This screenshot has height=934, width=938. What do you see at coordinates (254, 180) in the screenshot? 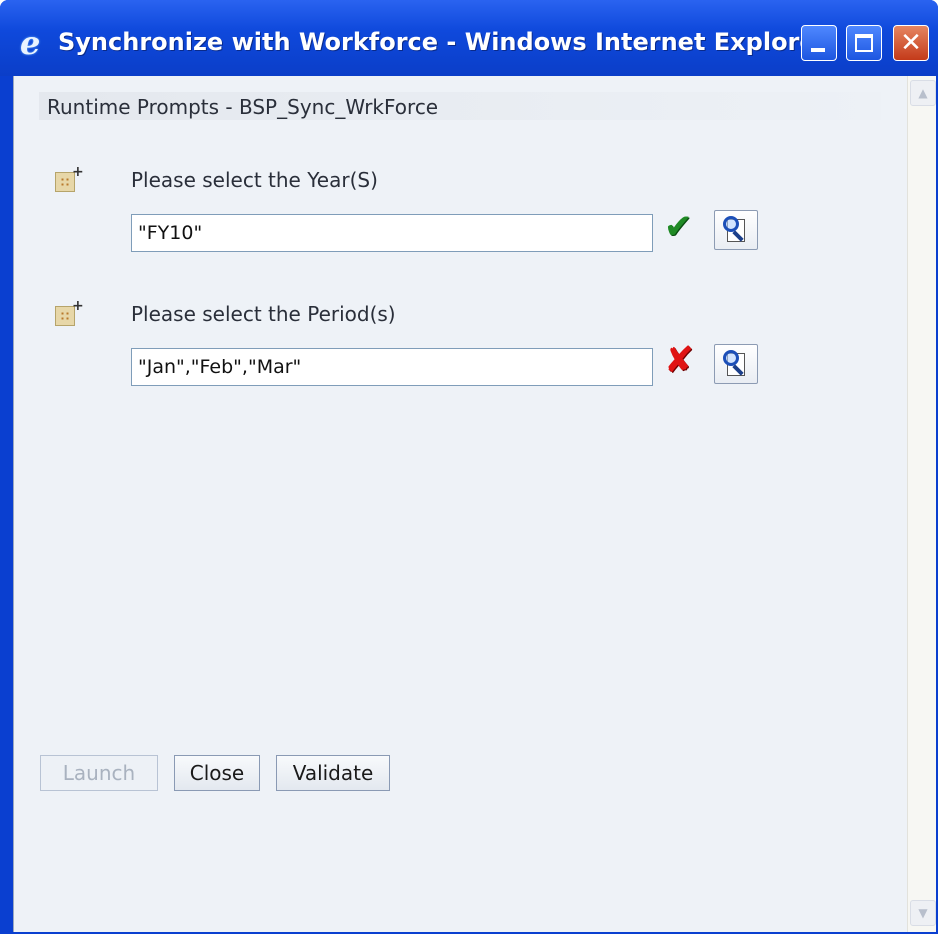
I see `year-prompt-label: Please select the Year(S)` at bounding box center [254, 180].